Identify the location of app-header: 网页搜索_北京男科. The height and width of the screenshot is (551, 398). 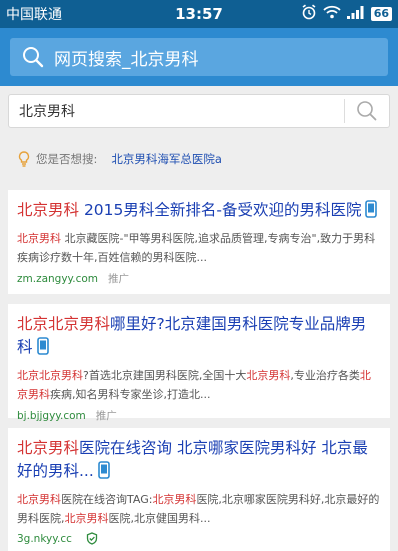
(199, 57).